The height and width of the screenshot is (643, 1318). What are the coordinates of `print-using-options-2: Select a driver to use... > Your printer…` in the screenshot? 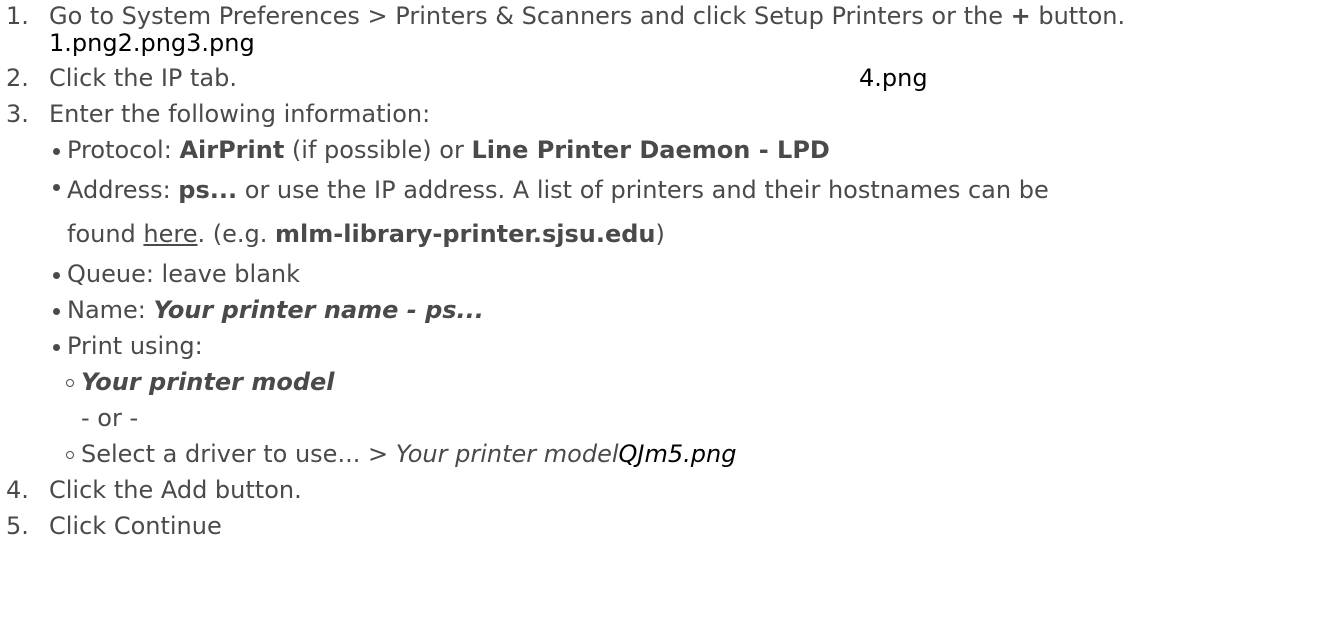 It's located at (659, 454).